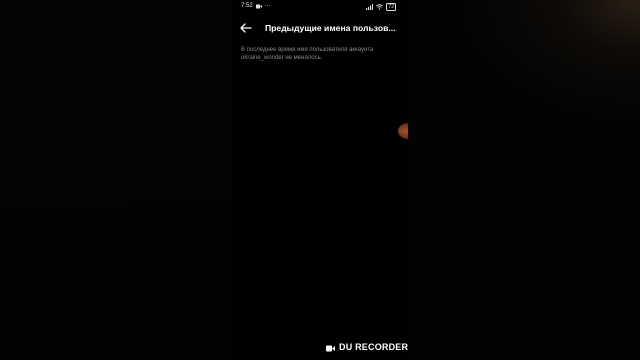 Image resolution: width=640 pixels, height=360 pixels. What do you see at coordinates (320, 7) in the screenshot?
I see `status-bar: 7:52 ··· 72` at bounding box center [320, 7].